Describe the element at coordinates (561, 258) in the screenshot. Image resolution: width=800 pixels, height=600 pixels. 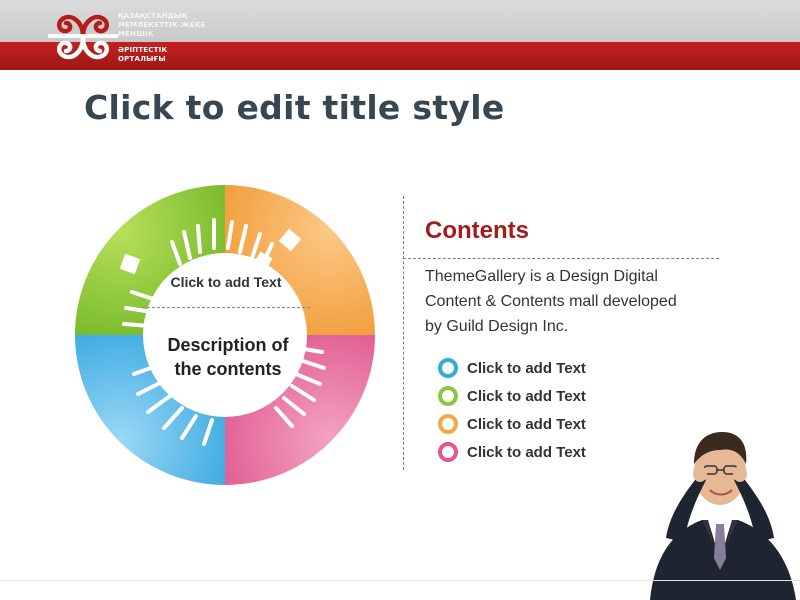
I see `contents-heading-rule` at that location.